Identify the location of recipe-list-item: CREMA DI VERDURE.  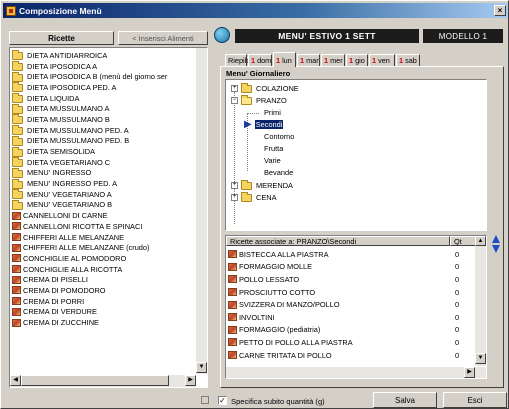
(102, 312).